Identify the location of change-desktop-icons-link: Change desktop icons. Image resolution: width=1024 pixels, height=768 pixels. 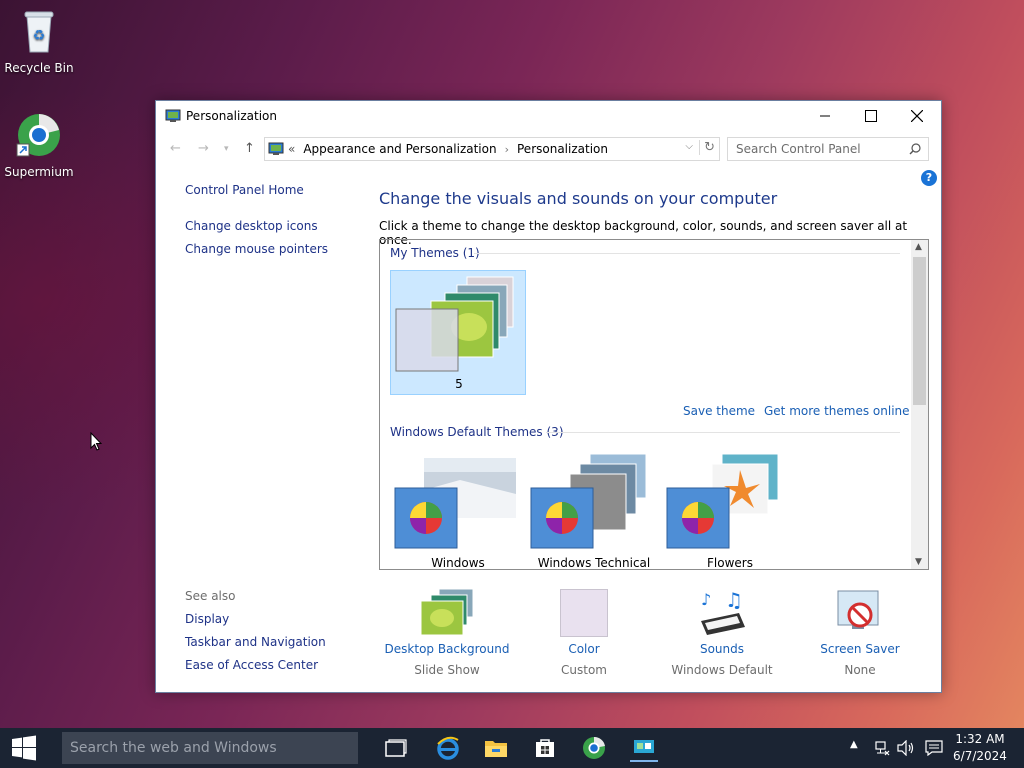
(251, 226).